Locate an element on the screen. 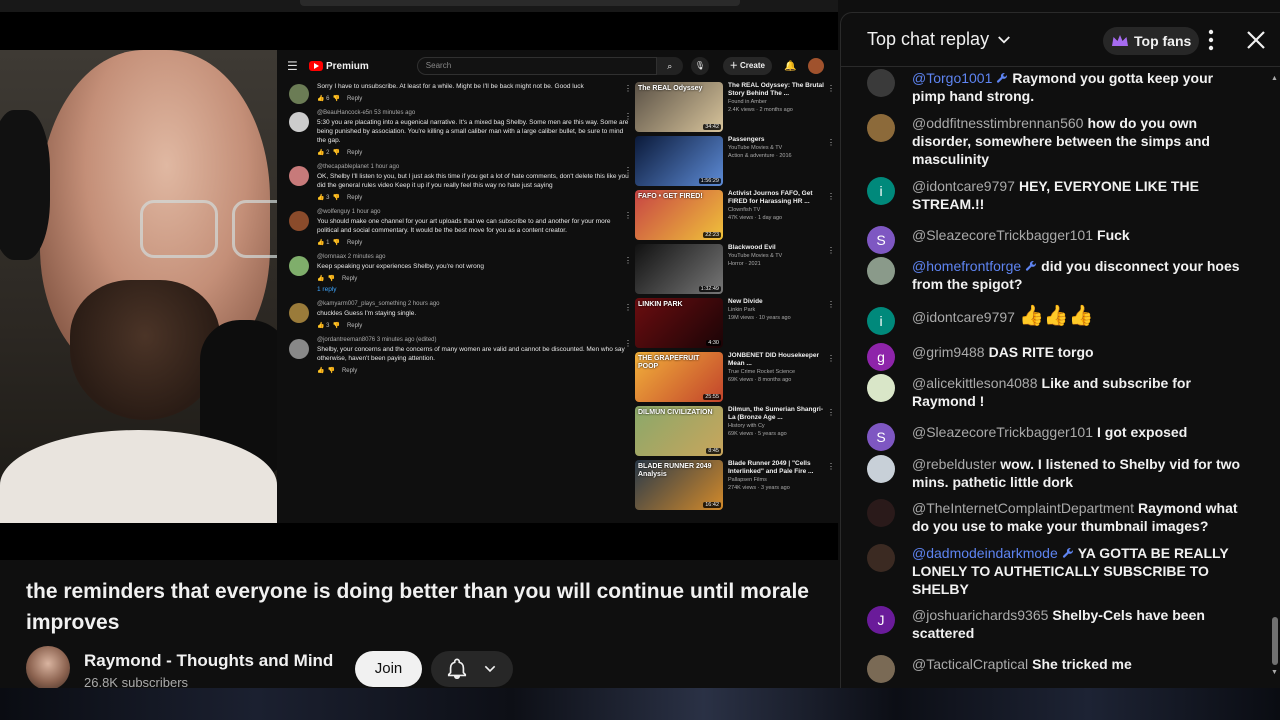  chat-header: Top chat replay Top fans is located at coordinates (1060, 40).